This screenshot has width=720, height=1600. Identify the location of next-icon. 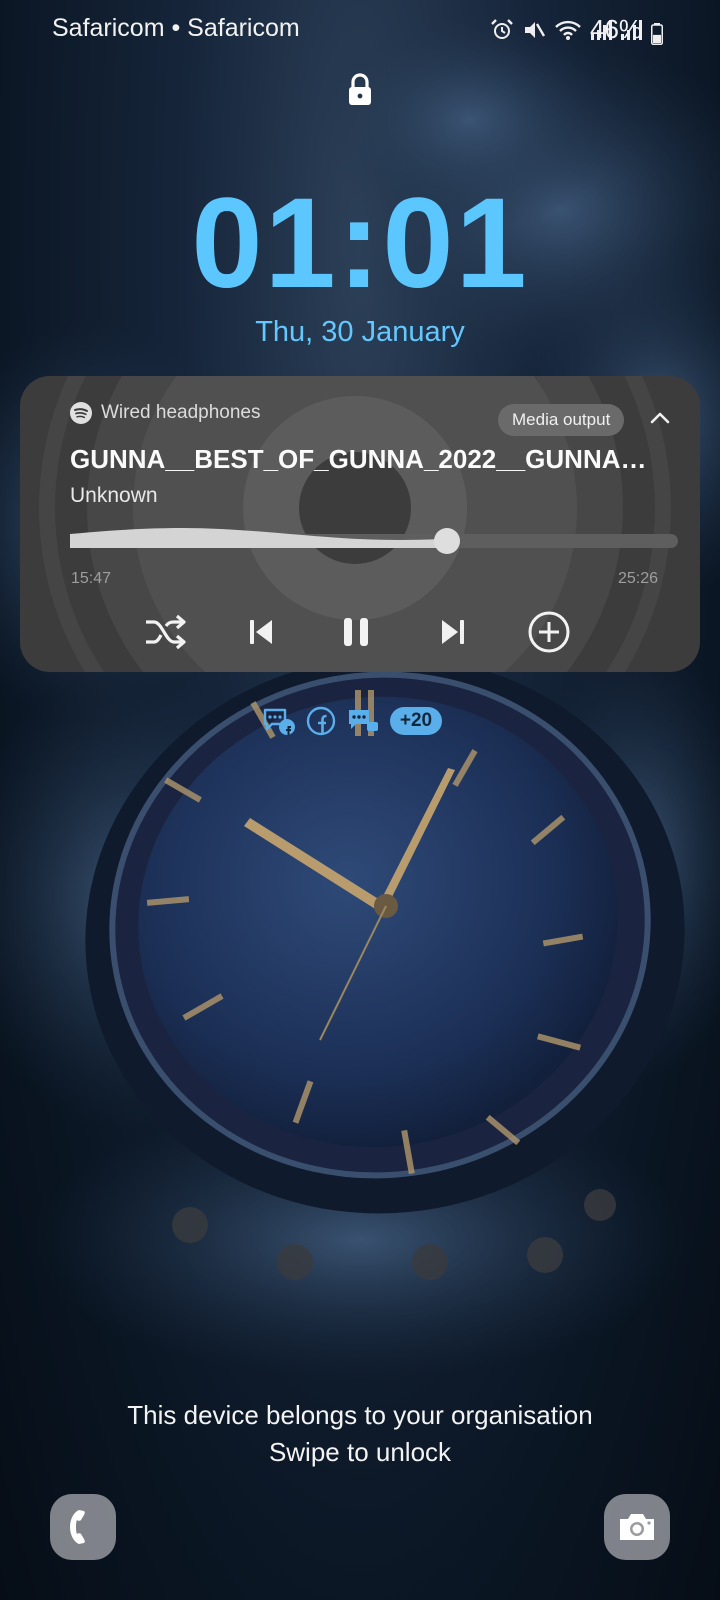
(453, 632).